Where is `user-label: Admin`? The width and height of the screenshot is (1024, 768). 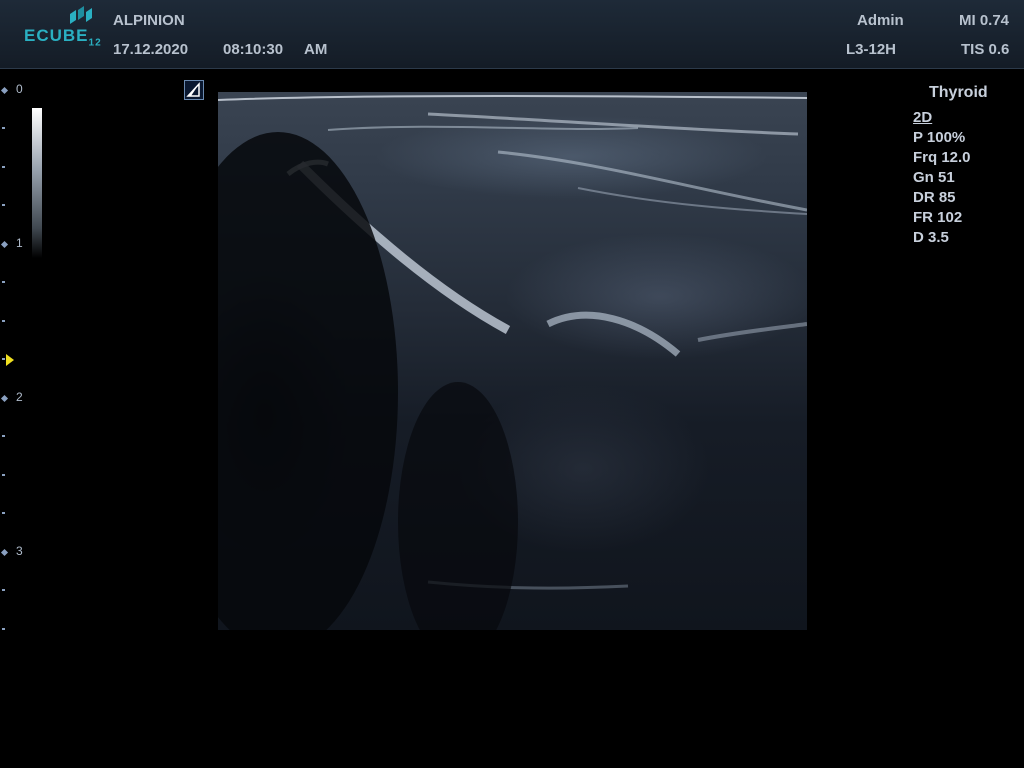
user-label: Admin is located at coordinates (880, 20).